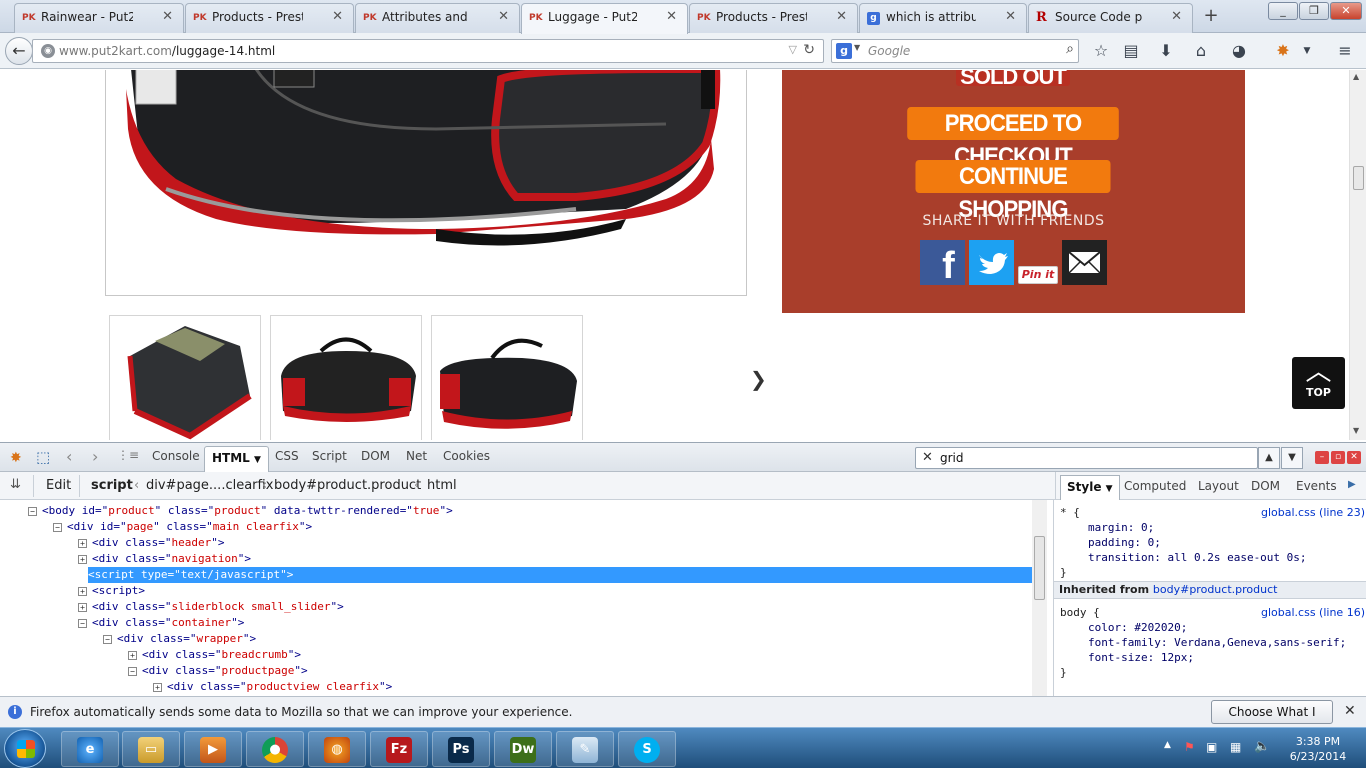 The image size is (1366, 768). I want to click on breadcrumb-item: div#page....clearfix, so click(209, 485).